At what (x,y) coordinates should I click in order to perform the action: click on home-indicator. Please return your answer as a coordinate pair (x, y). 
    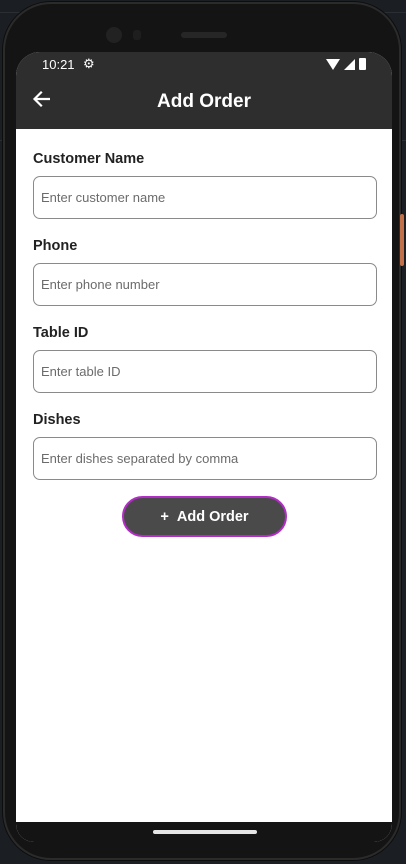
    Looking at the image, I should click on (205, 832).